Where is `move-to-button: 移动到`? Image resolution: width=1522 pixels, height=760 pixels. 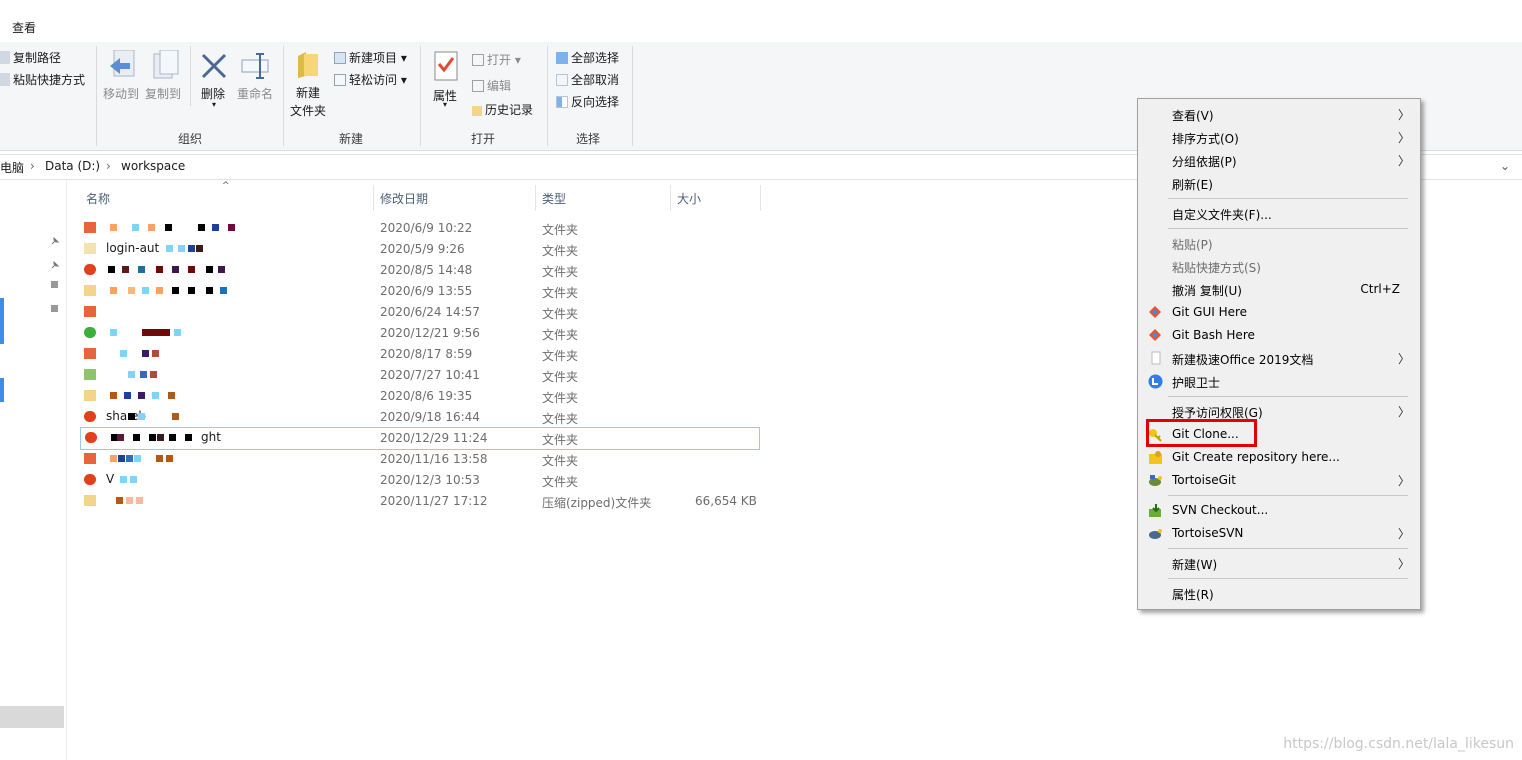
move-to-button: 移动到 is located at coordinates (121, 93).